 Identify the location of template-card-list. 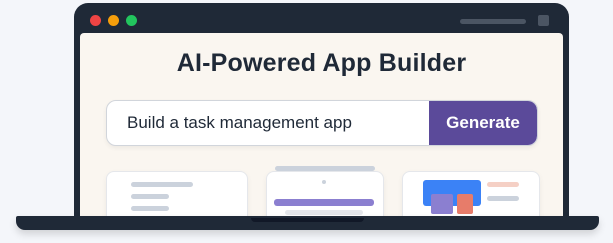
(177, 194).